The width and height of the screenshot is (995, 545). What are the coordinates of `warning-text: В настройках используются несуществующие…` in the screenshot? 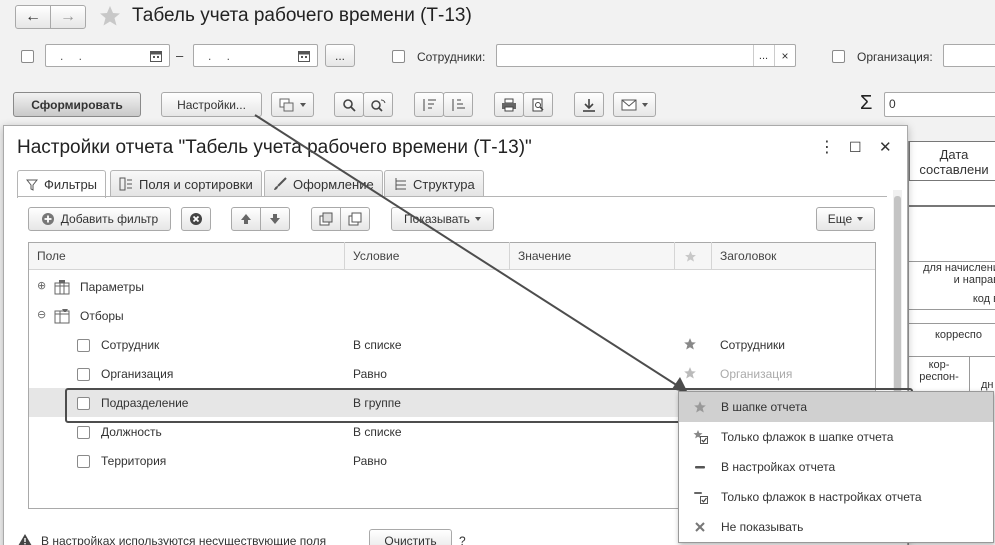 It's located at (184, 539).